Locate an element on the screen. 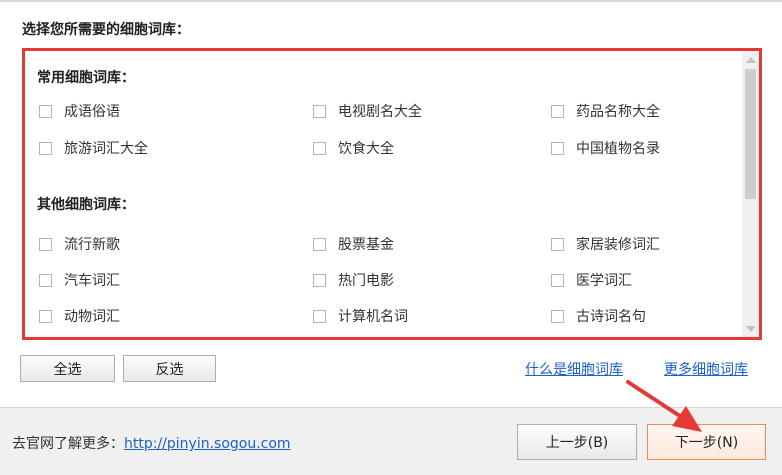 Image resolution: width=782 pixels, height=475 pixels. checkbox-label: 旅游词汇大全 is located at coordinates (106, 149).